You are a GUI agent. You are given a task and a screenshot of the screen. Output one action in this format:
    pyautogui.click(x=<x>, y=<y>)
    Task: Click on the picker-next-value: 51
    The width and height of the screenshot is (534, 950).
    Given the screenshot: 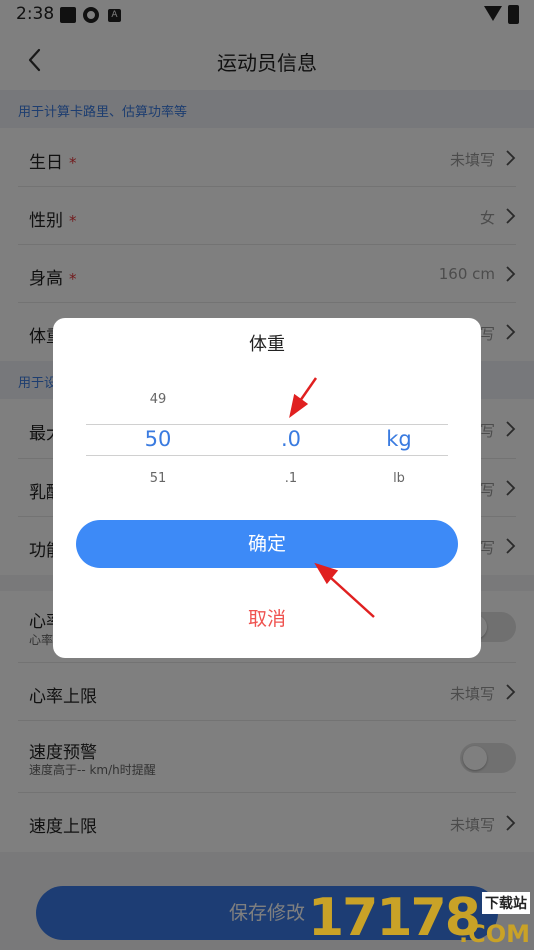 What is the action you would take?
    pyautogui.click(x=158, y=478)
    